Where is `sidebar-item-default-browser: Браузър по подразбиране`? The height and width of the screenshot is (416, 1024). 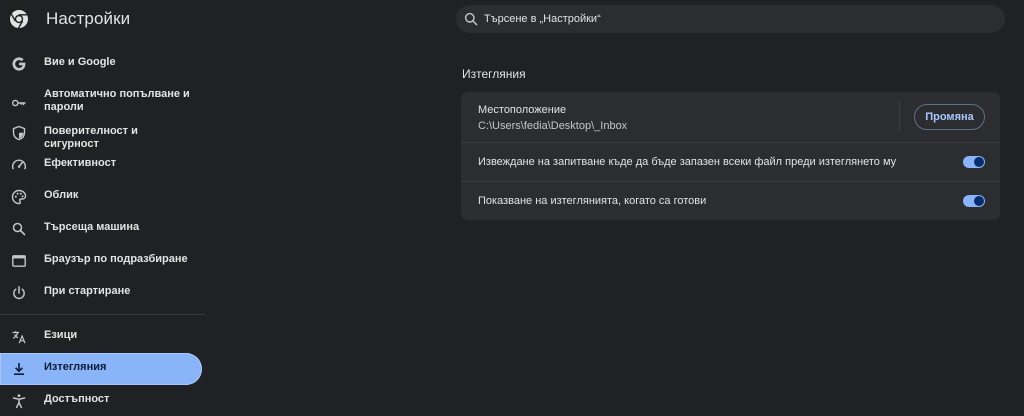 sidebar-item-default-browser: Браузър по подразбиране is located at coordinates (101, 261).